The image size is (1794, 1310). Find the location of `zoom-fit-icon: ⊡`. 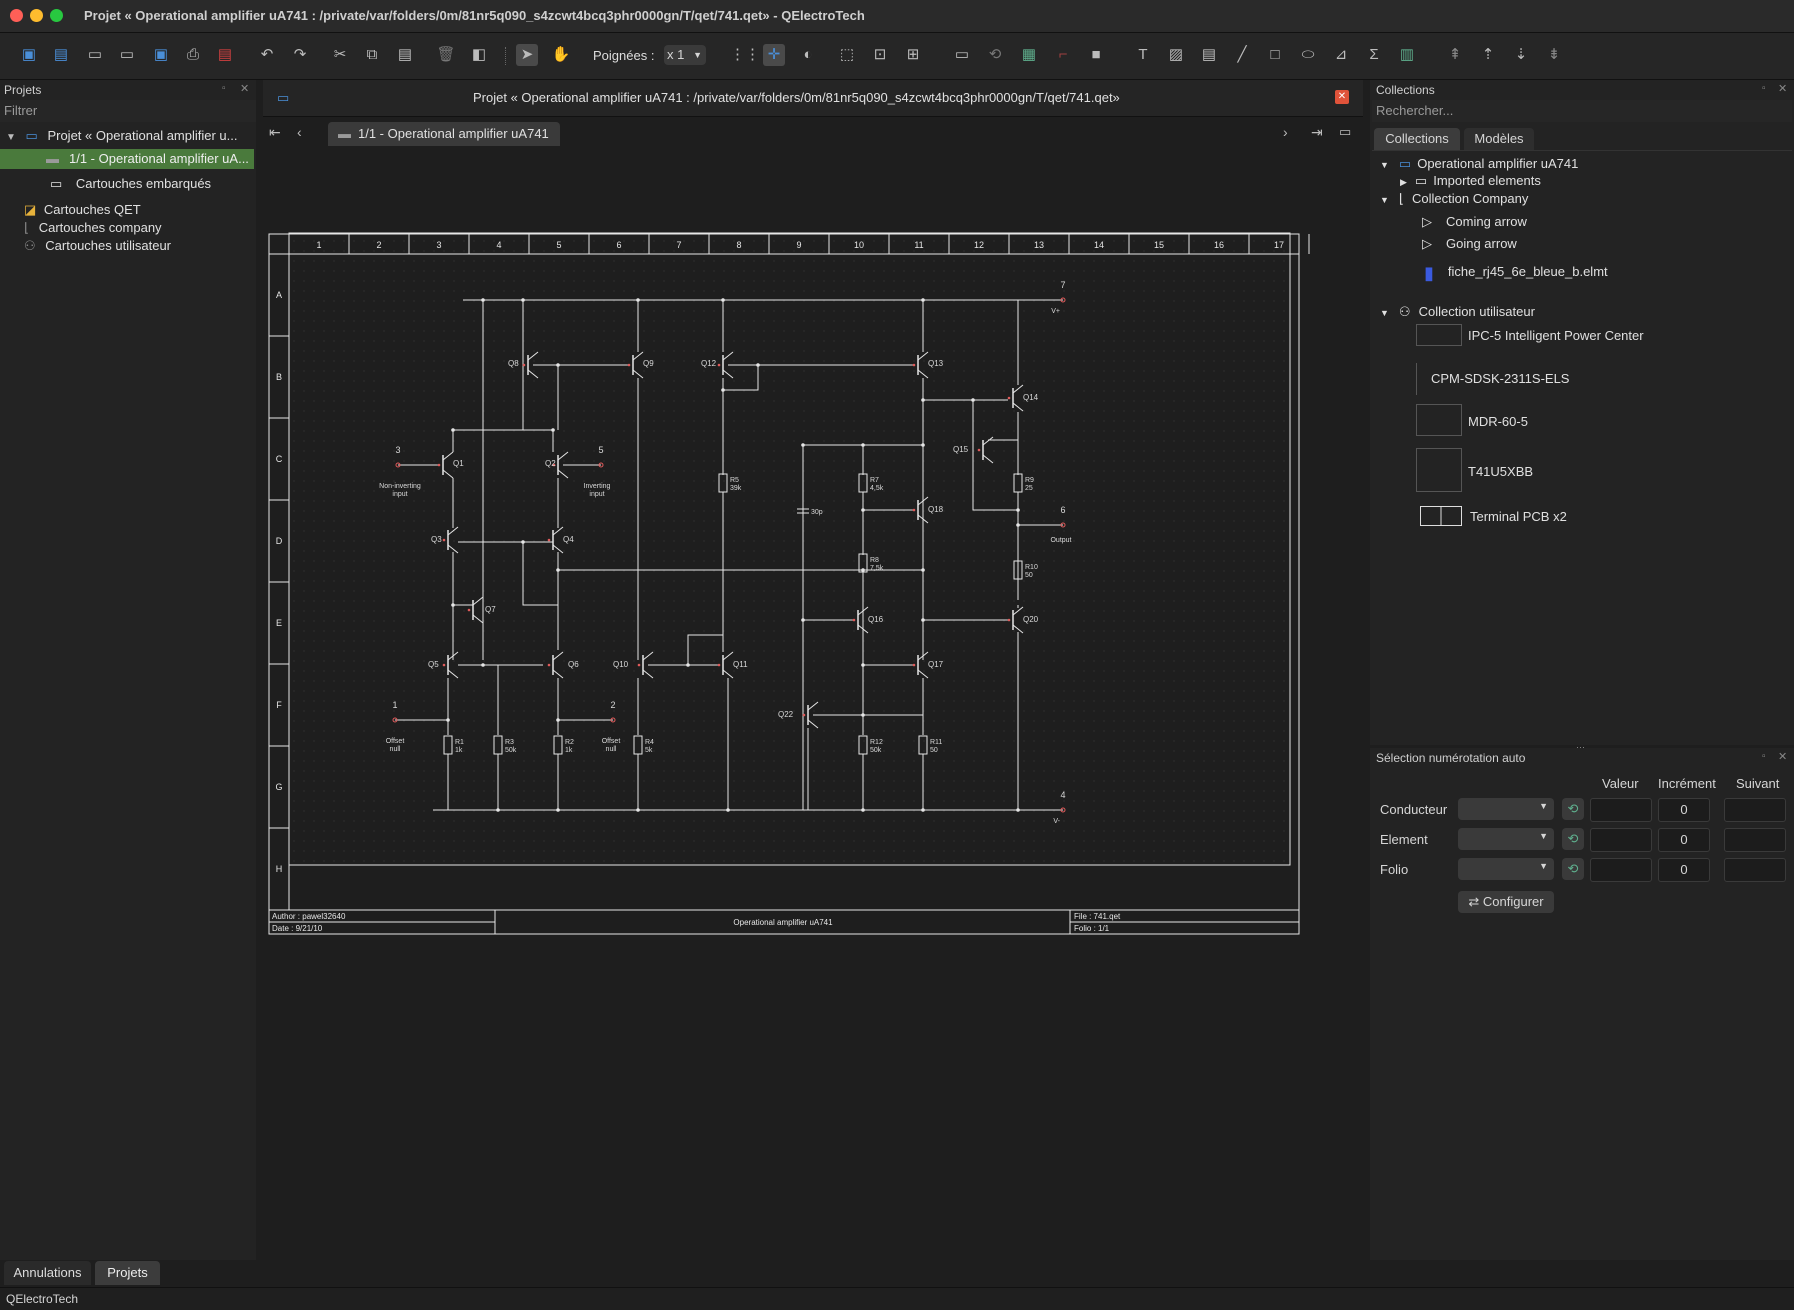

zoom-fit-icon: ⊡ is located at coordinates (880, 55).